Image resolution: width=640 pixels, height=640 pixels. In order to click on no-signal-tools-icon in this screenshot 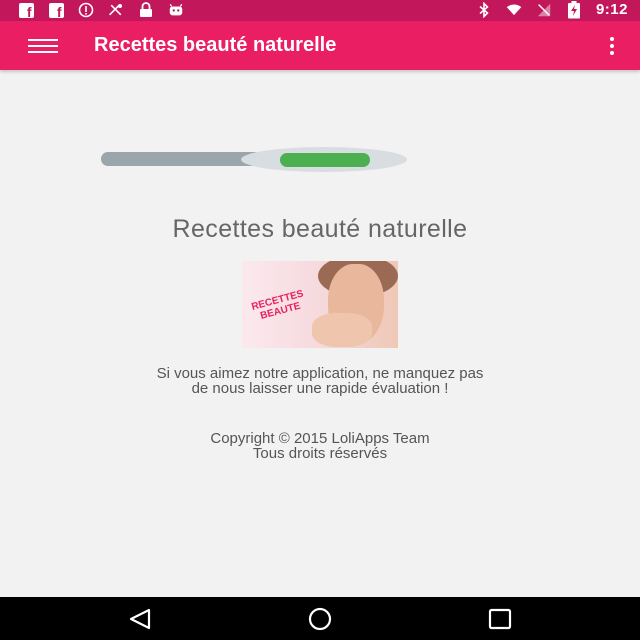, I will do `click(116, 10)`.